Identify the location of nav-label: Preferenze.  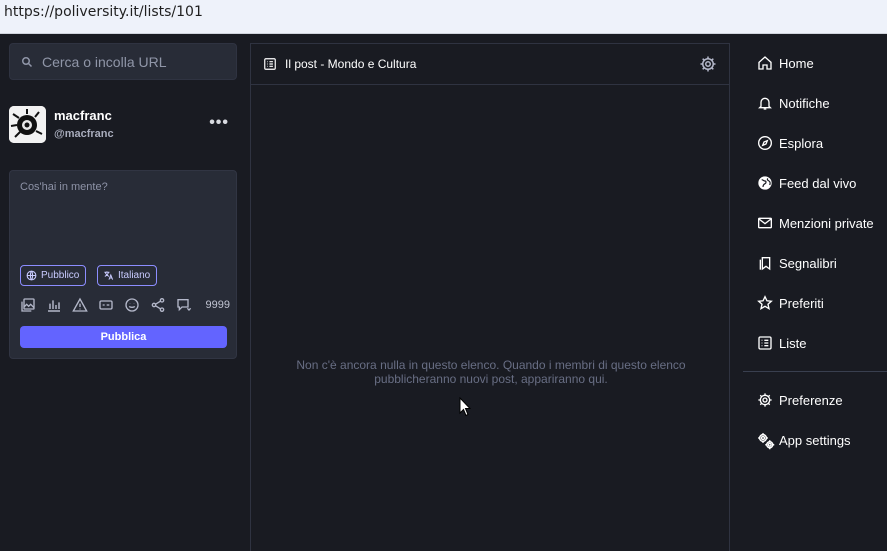
(811, 400).